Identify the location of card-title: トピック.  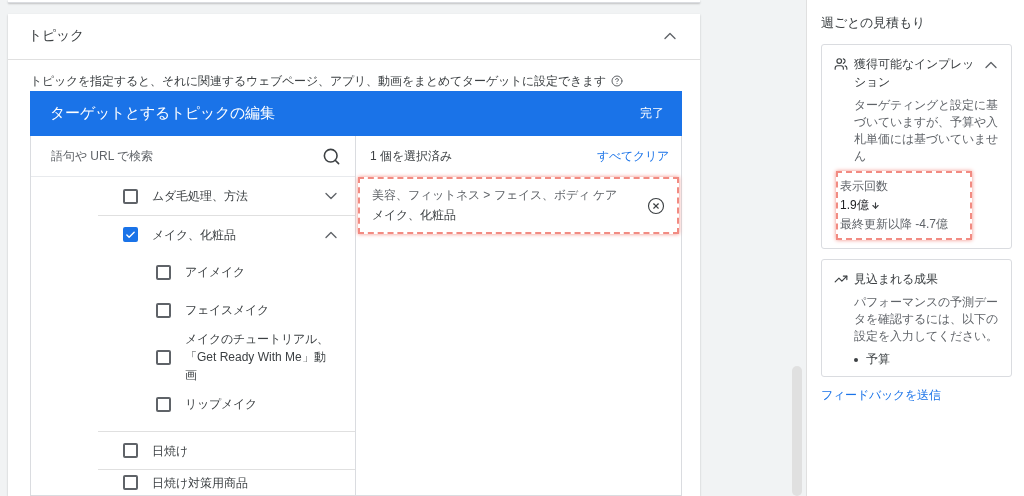
(56, 36).